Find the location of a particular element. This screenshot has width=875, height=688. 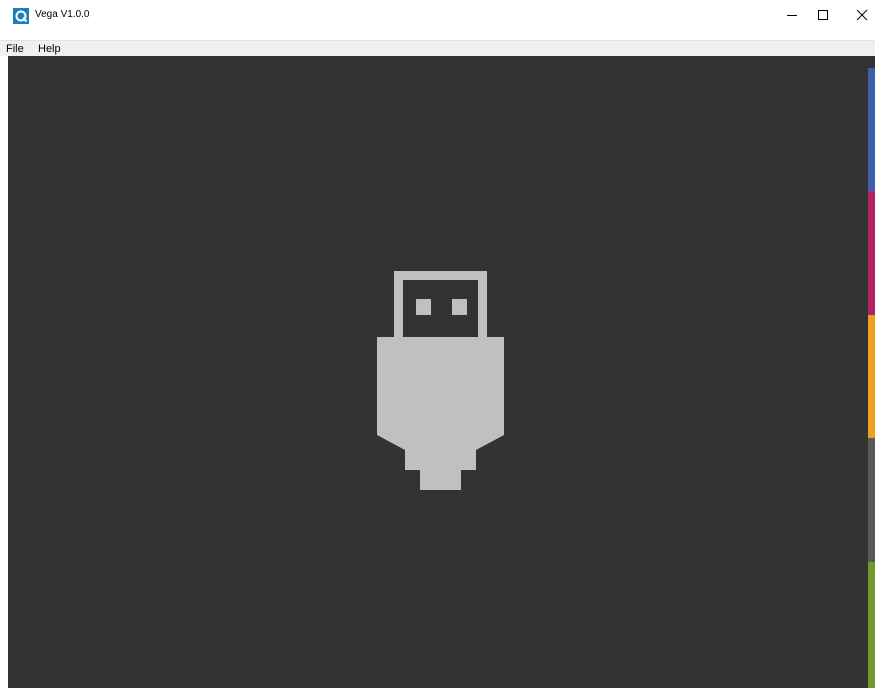

side-strip-gray is located at coordinates (871, 500).